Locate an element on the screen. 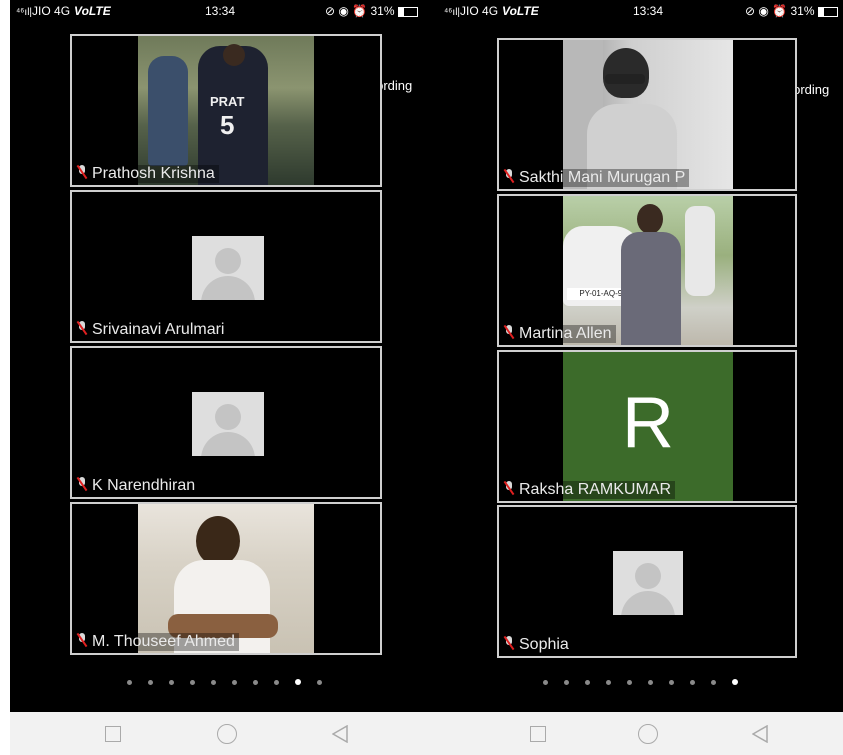  participant-tile: M. Thouseef Ahmed is located at coordinates (226, 578).